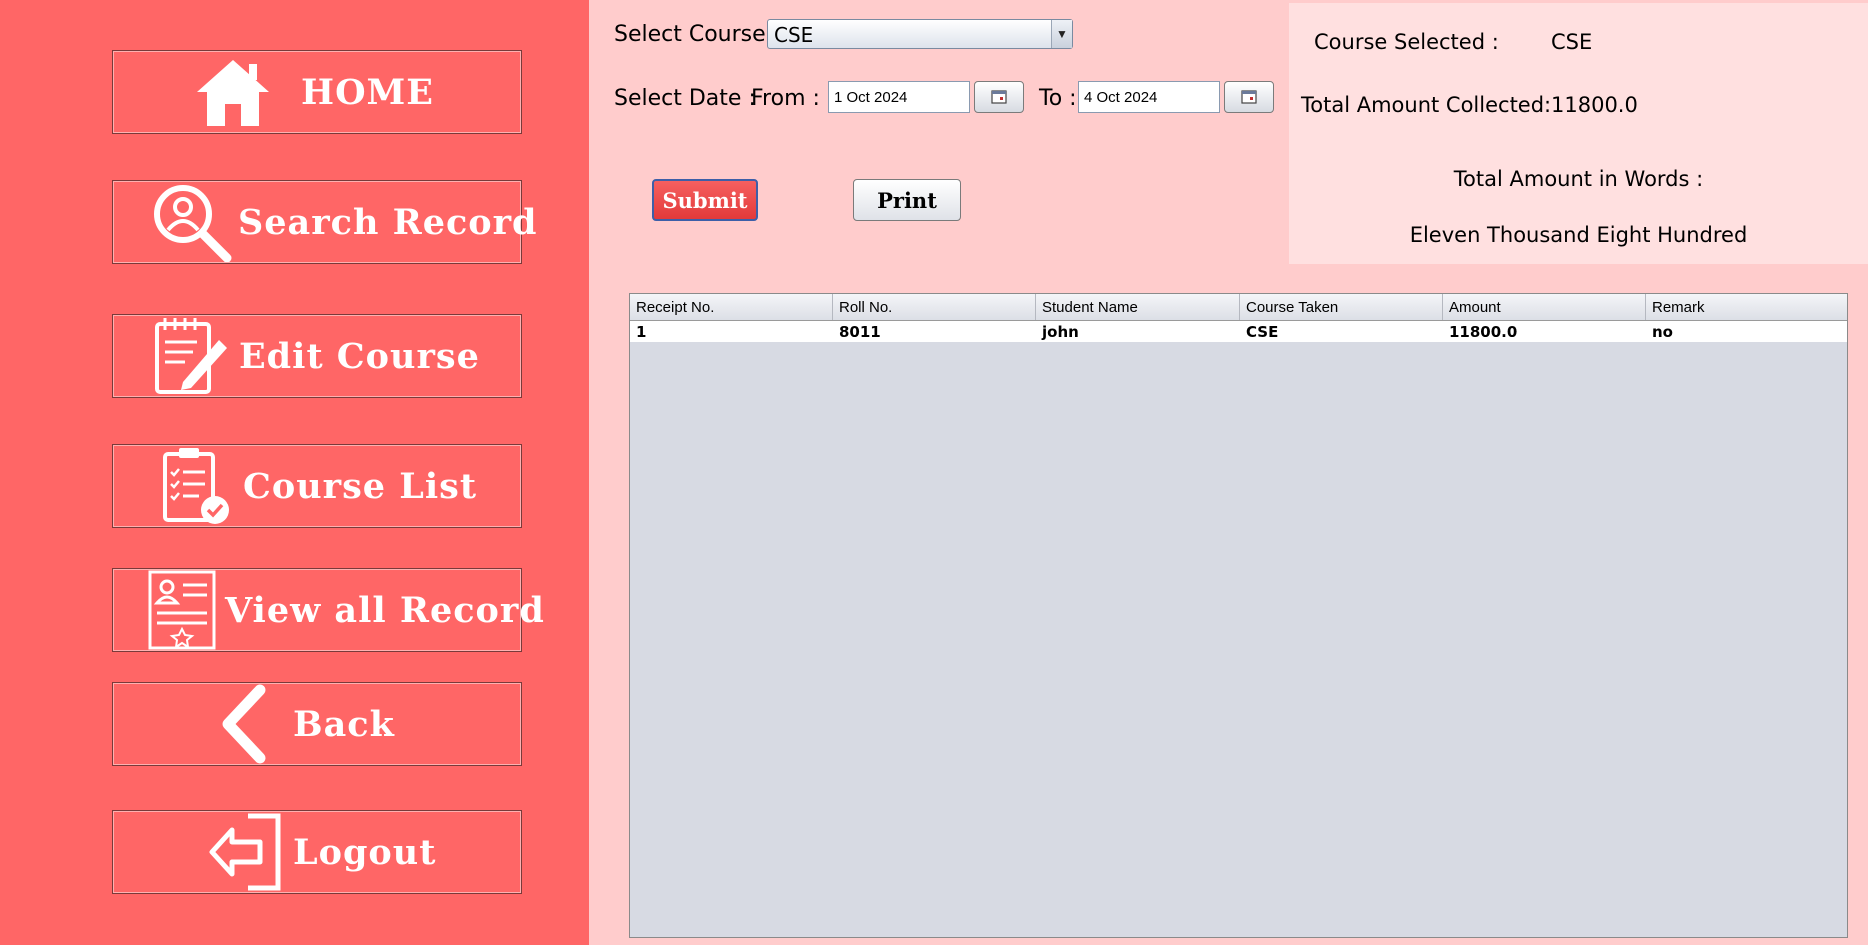 The height and width of the screenshot is (945, 1868). Describe the element at coordinates (1238, 331) in the screenshot. I see `table-row: 1 8011 john CSE 11800.0 no` at that location.